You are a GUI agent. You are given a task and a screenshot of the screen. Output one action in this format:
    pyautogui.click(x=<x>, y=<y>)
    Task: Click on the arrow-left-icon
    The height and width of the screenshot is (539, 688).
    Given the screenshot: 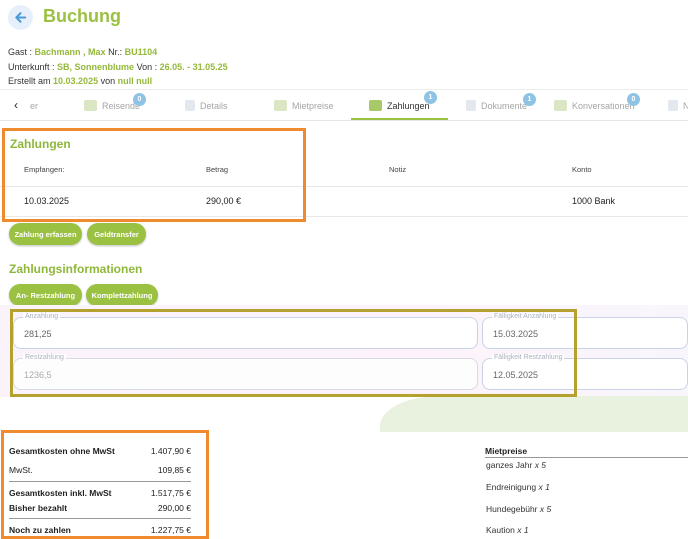 What is the action you would take?
    pyautogui.click(x=21, y=17)
    